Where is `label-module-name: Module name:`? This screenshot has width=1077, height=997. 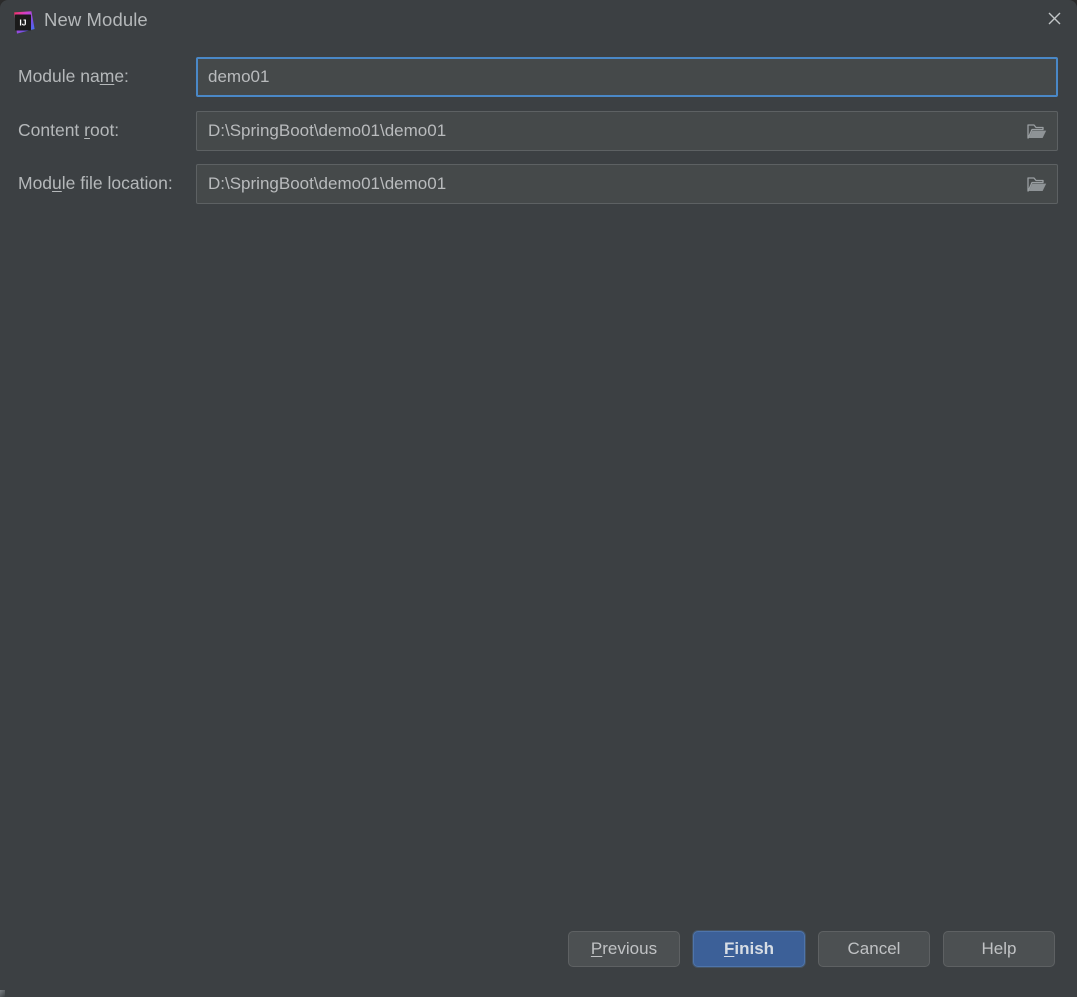 label-module-name: Module name: is located at coordinates (73, 76).